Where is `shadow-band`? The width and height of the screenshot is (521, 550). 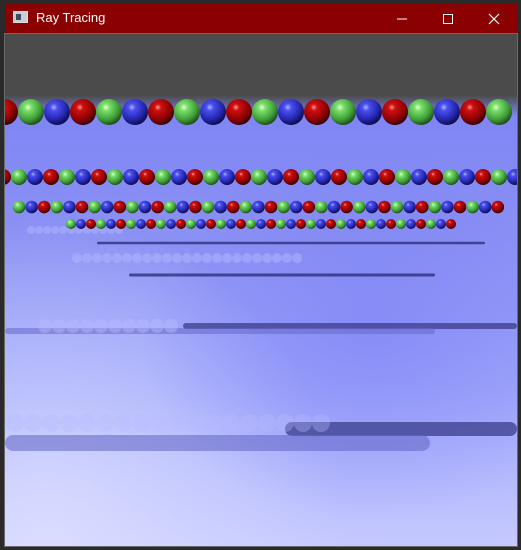
shadow-band is located at coordinates (282, 275).